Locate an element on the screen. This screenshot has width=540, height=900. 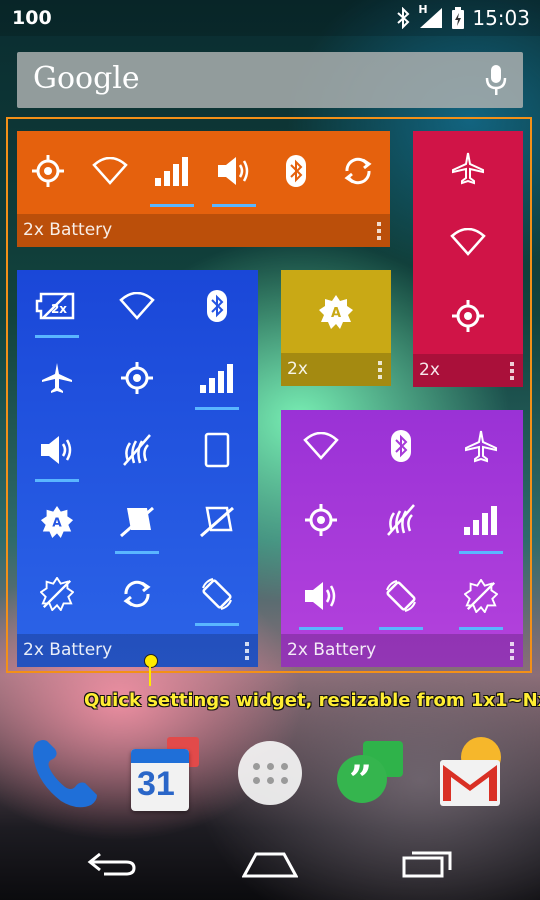
hangouts-app: ” is located at coordinates (371, 773).